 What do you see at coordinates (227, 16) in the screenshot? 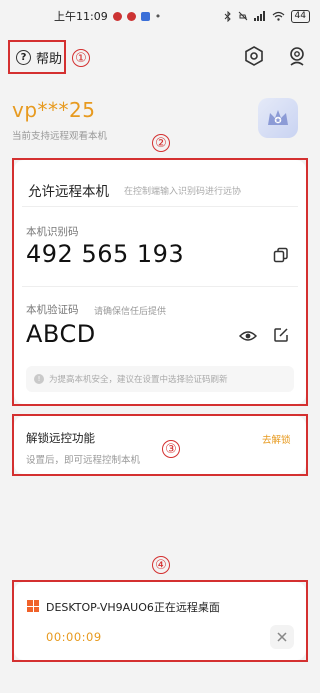
I see `bluetooth-icon` at bounding box center [227, 16].